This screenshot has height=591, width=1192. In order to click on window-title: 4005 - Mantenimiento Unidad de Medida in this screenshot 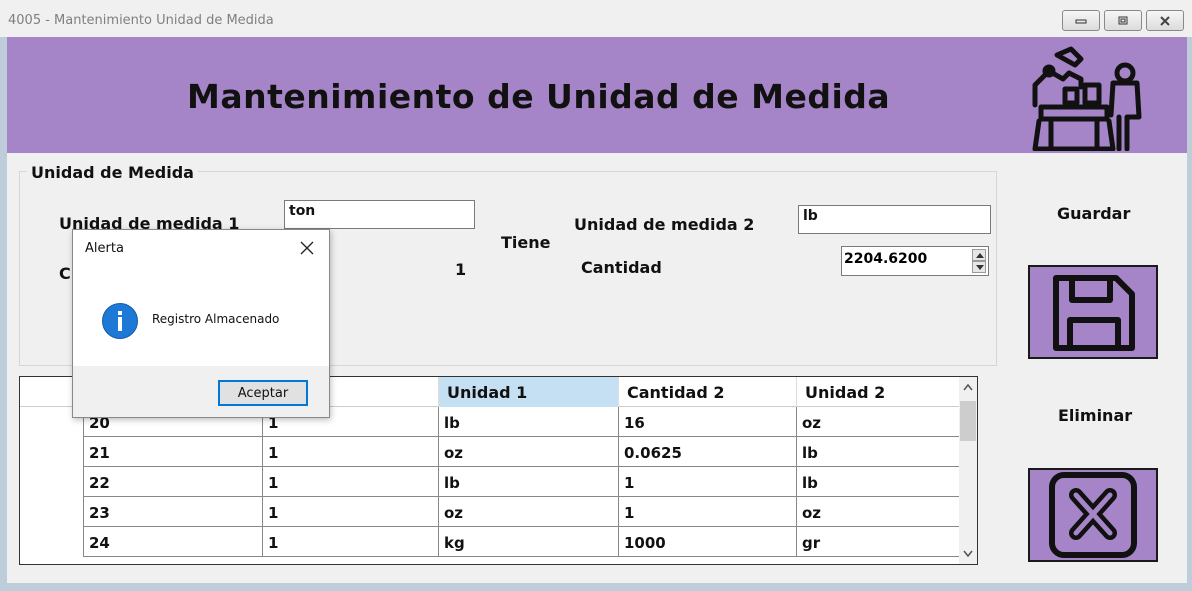, I will do `click(141, 20)`.